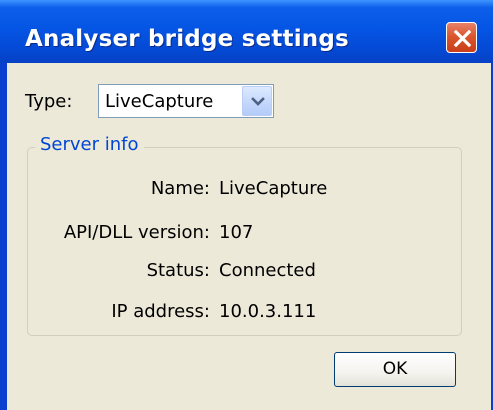 This screenshot has height=410, width=493. I want to click on close-icon, so click(462, 38).